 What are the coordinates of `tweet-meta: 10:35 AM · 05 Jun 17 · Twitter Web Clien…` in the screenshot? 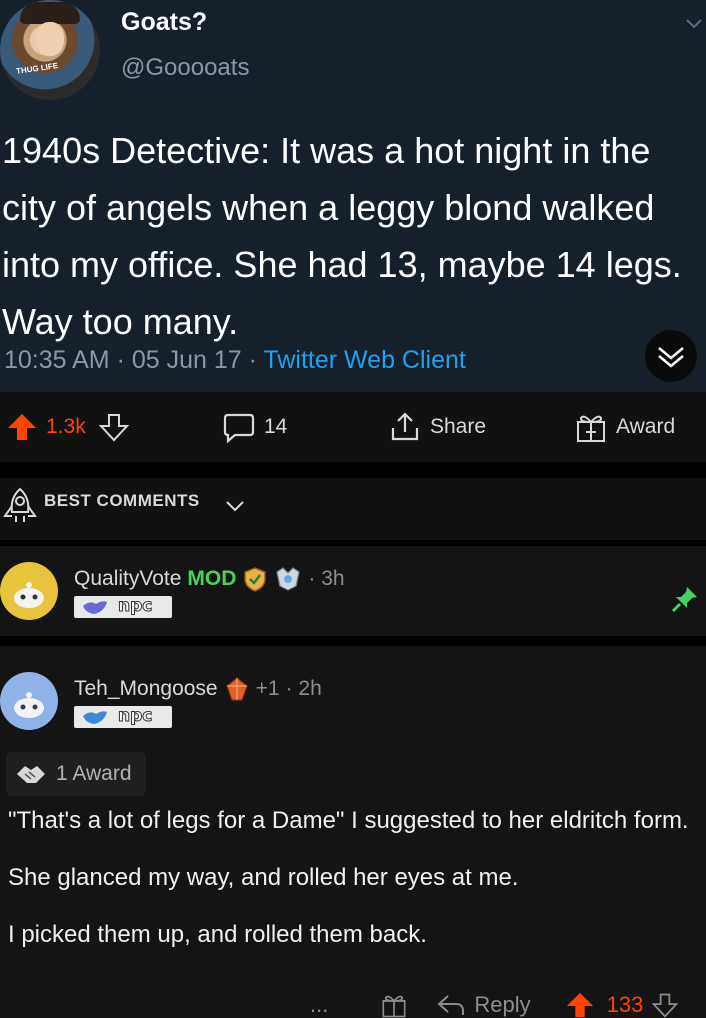 It's located at (235, 360).